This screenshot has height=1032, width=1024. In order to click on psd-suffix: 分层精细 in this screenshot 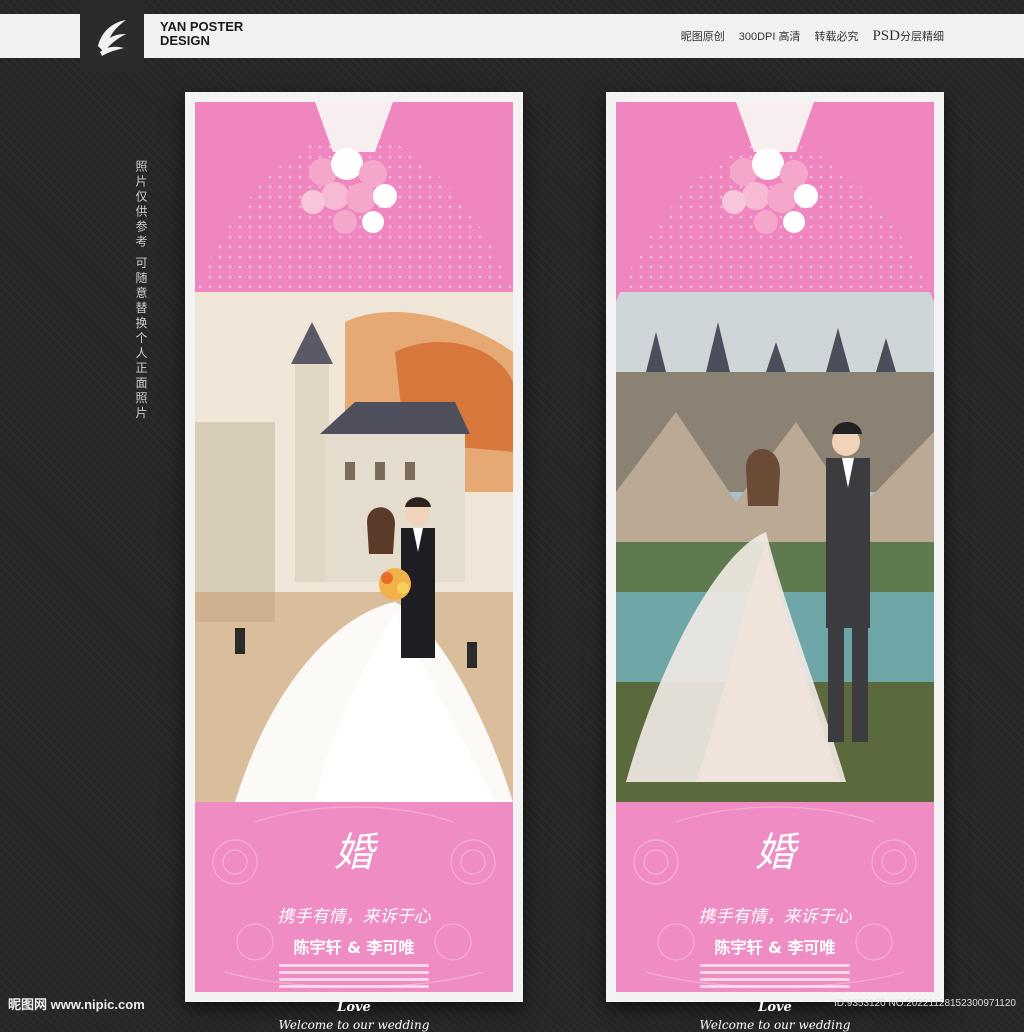, I will do `click(922, 37)`.